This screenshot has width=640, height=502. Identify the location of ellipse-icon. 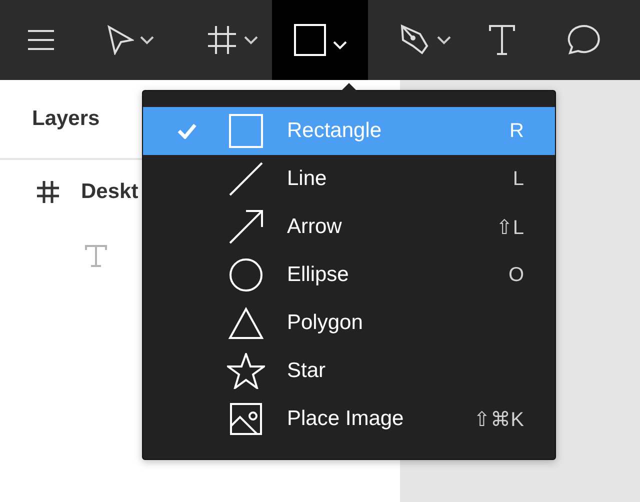
(246, 275).